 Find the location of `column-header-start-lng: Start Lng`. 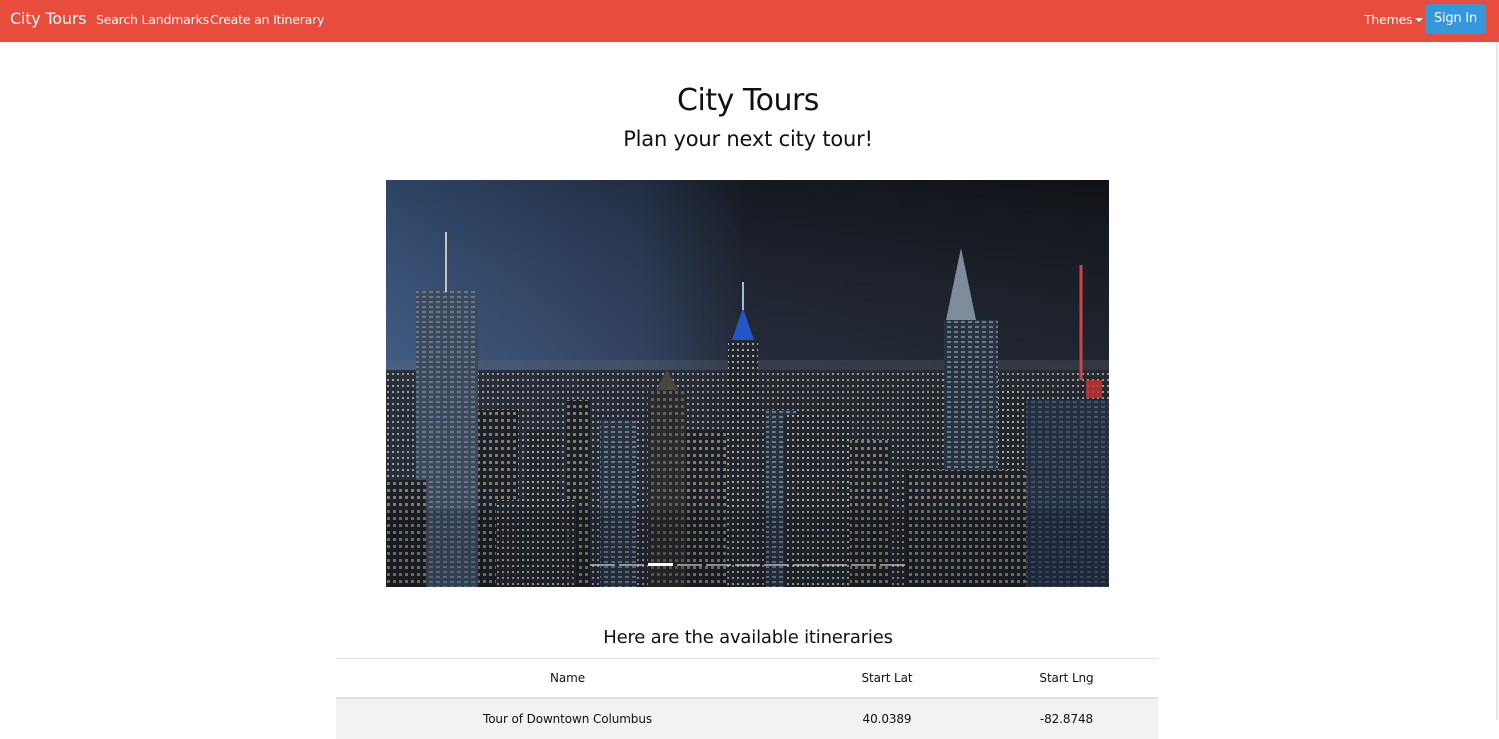

column-header-start-lng: Start Lng is located at coordinates (1066, 678).